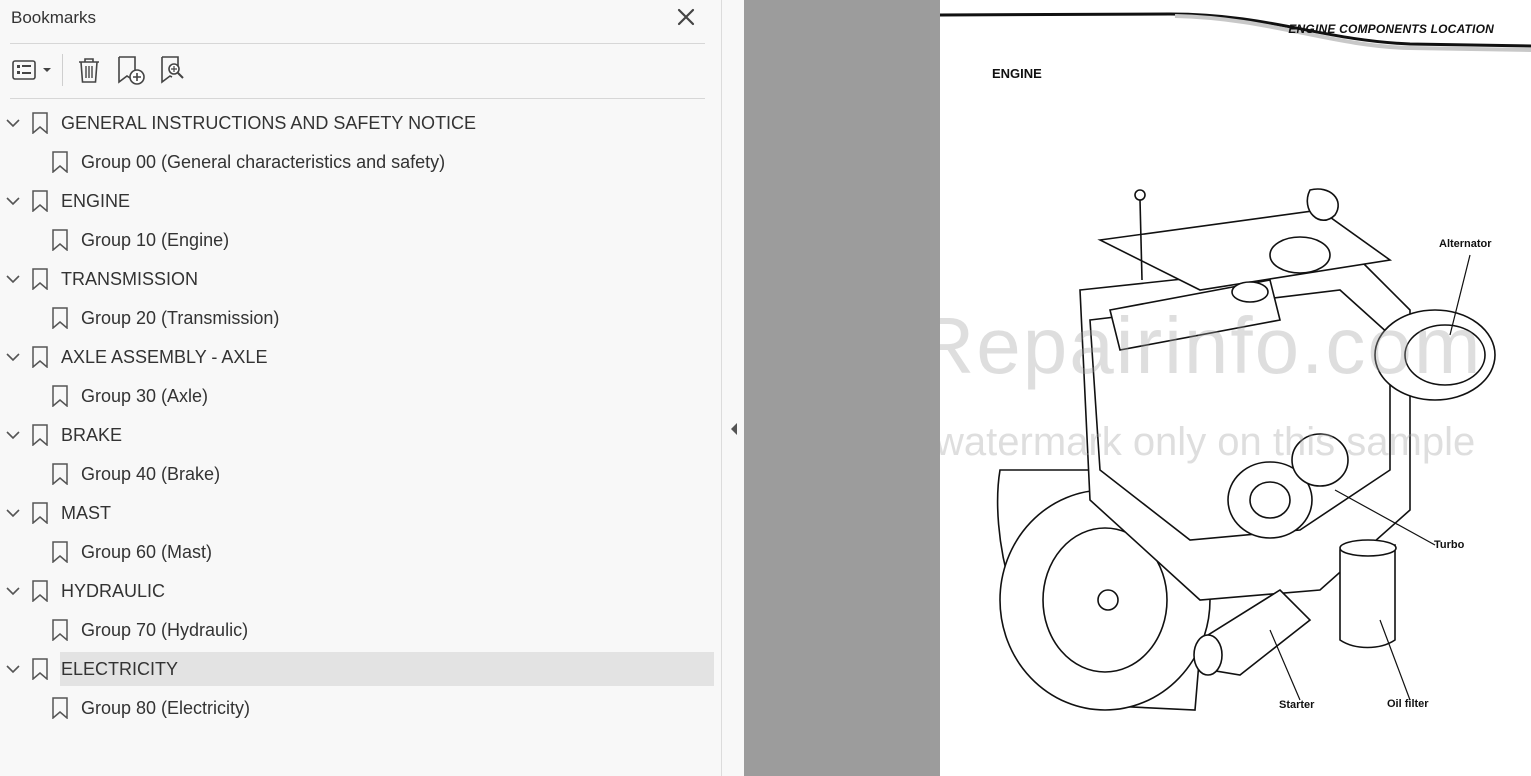 The height and width of the screenshot is (776, 1531). I want to click on bookmark-item: HYDRAULIC, so click(361, 591).